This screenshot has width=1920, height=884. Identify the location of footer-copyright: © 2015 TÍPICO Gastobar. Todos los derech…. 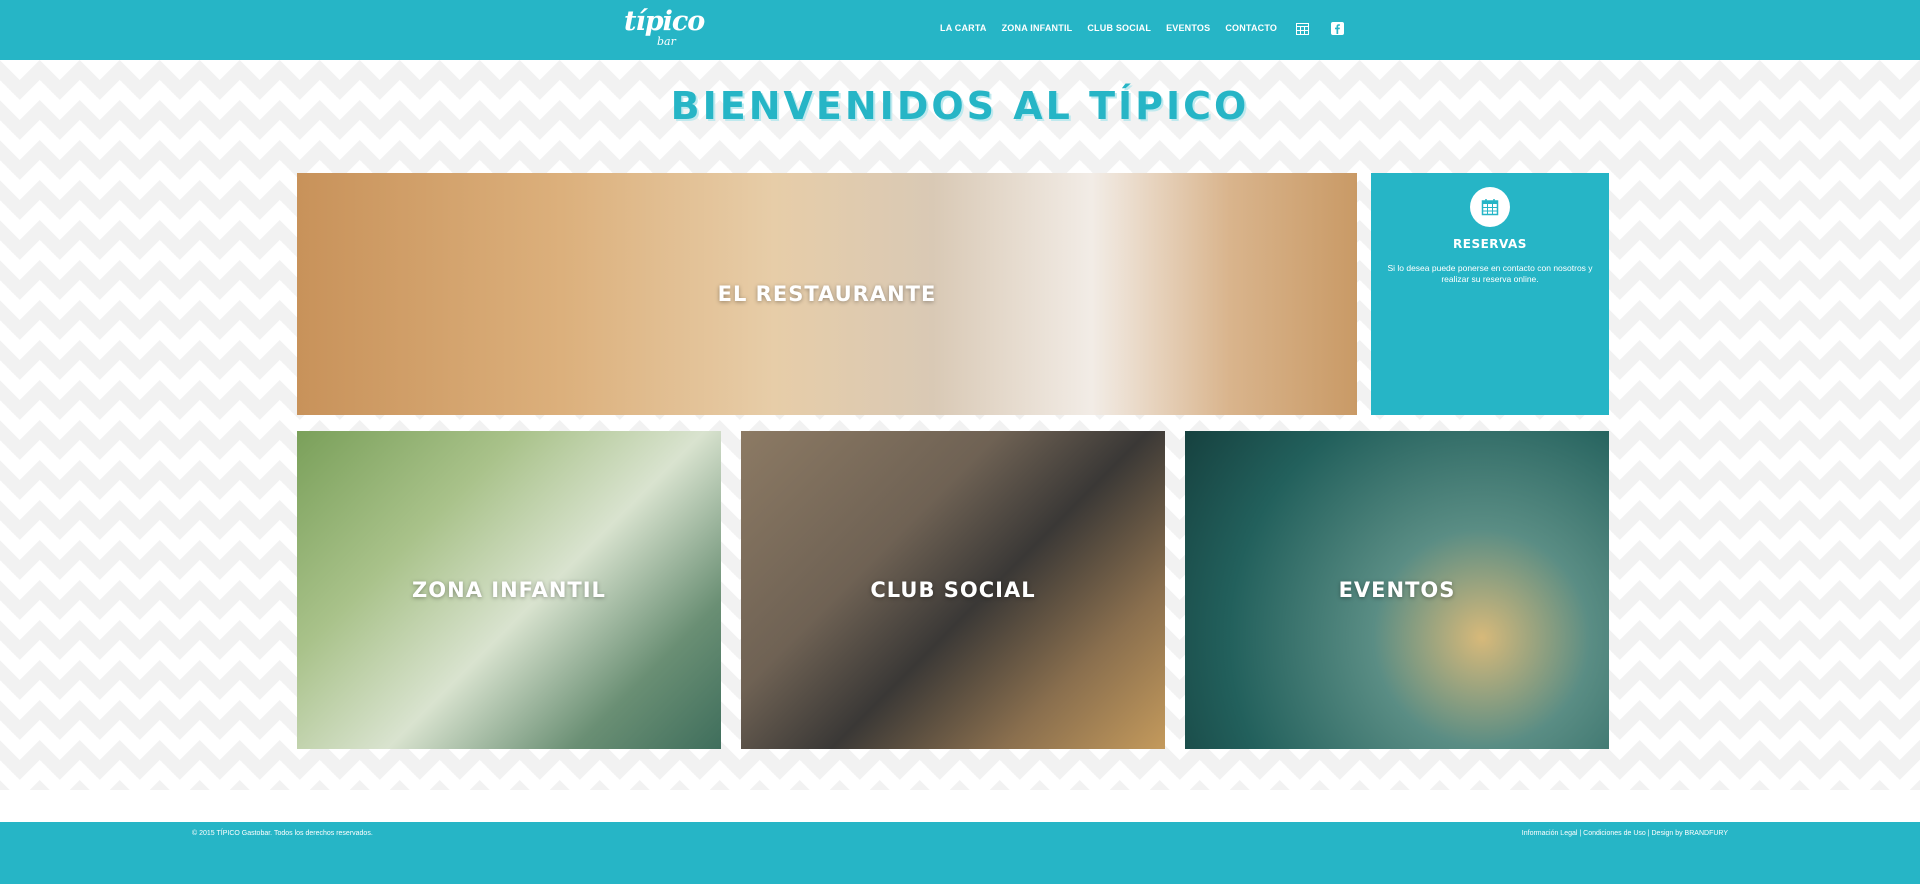
(282, 833).